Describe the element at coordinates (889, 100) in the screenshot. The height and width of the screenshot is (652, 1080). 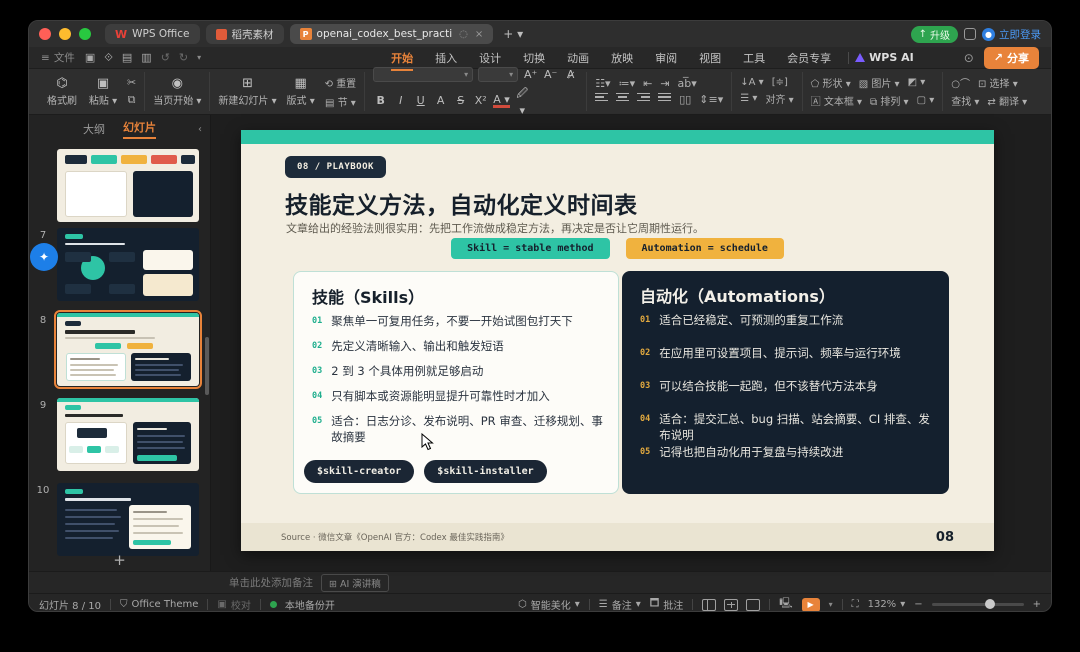
I see `arrange-button: ⧉ 排列 ▾` at that location.